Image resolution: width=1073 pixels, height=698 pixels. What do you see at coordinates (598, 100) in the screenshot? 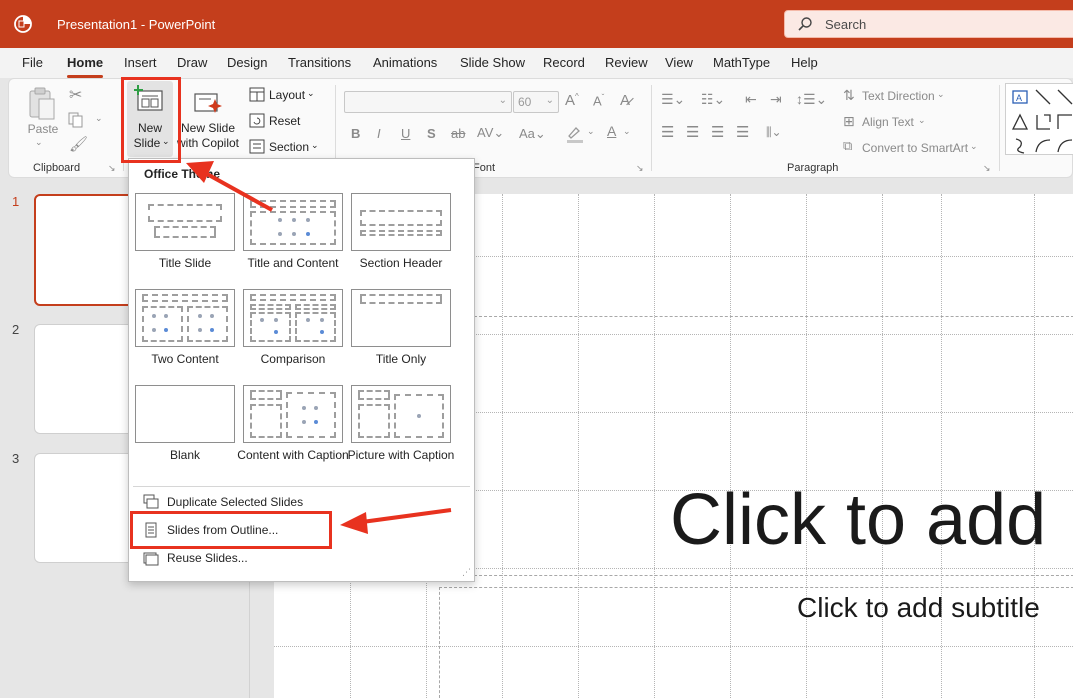
I see `decrease-font-size-icon: Aˇ` at bounding box center [598, 100].